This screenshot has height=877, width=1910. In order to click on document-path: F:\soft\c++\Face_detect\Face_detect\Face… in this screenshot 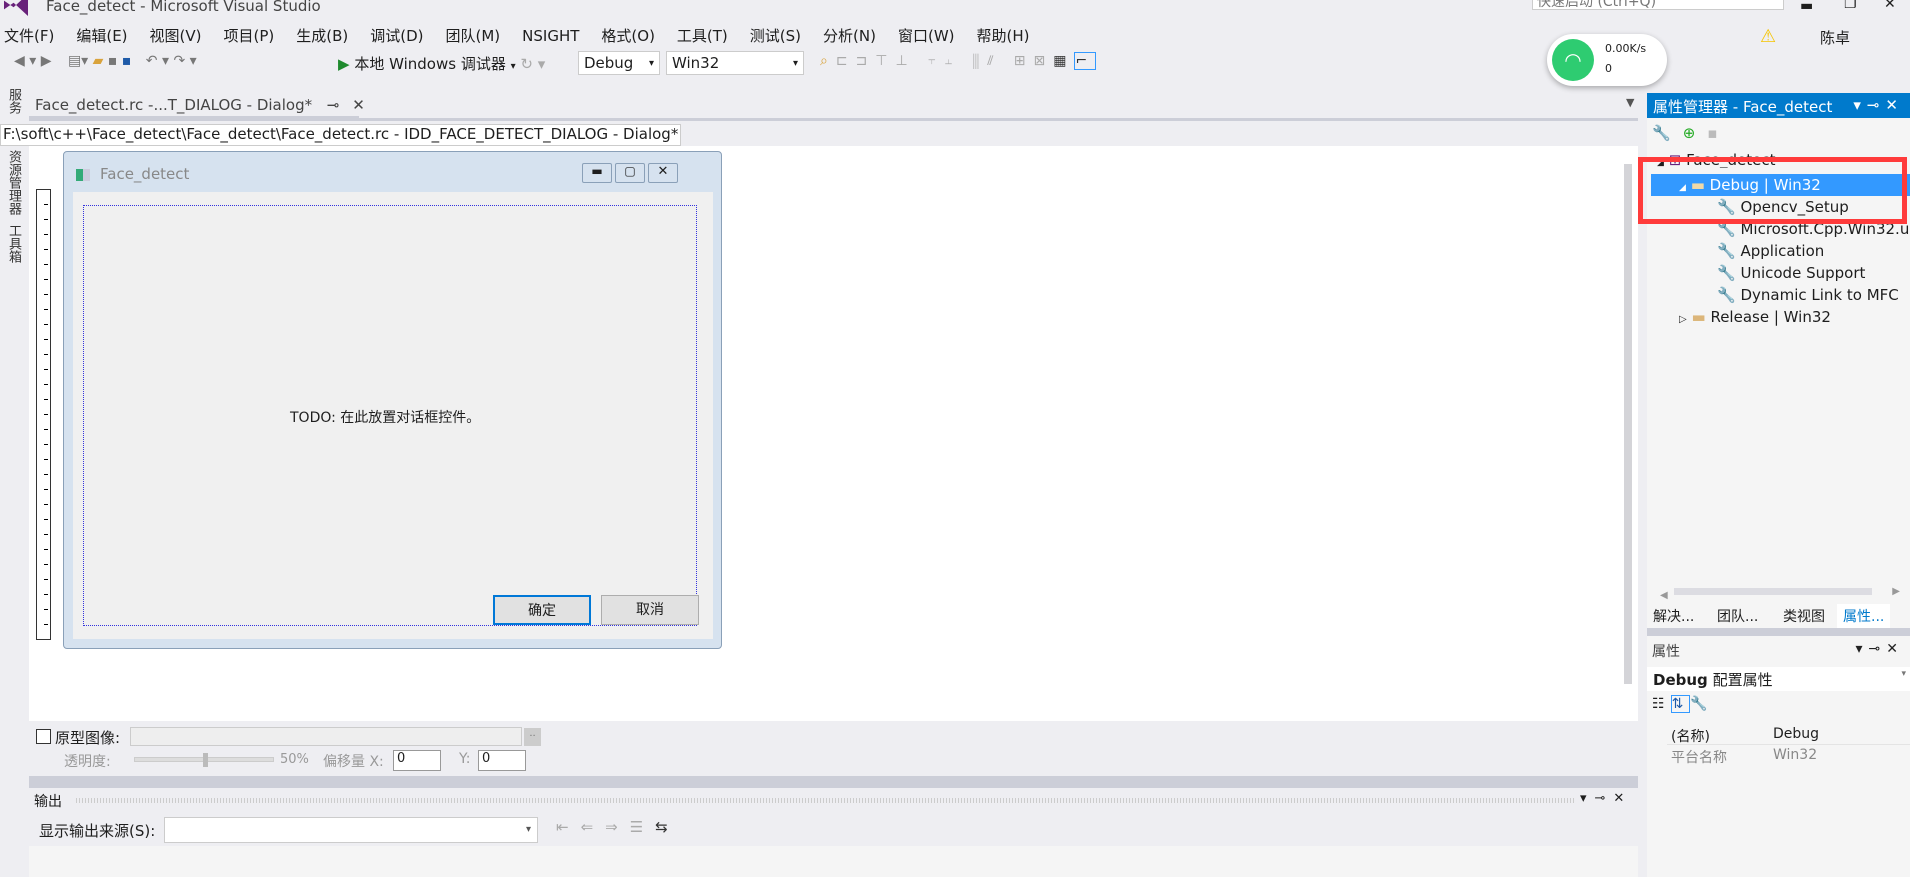, I will do `click(341, 135)`.